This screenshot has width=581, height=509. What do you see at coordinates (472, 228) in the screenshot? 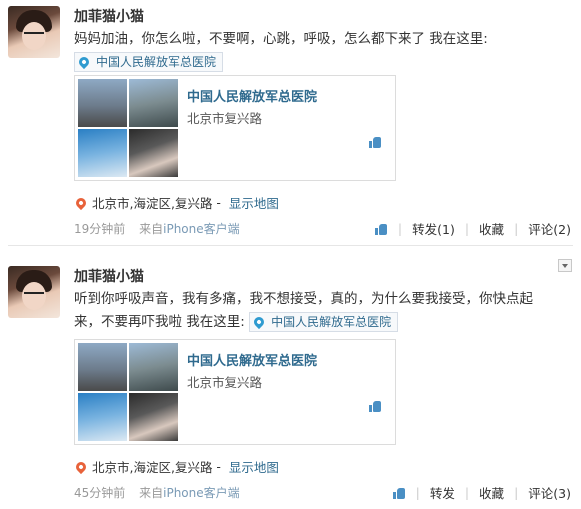
I see `post-actions: | 转发(1) | 收藏 | 评论(2)` at bounding box center [472, 228].